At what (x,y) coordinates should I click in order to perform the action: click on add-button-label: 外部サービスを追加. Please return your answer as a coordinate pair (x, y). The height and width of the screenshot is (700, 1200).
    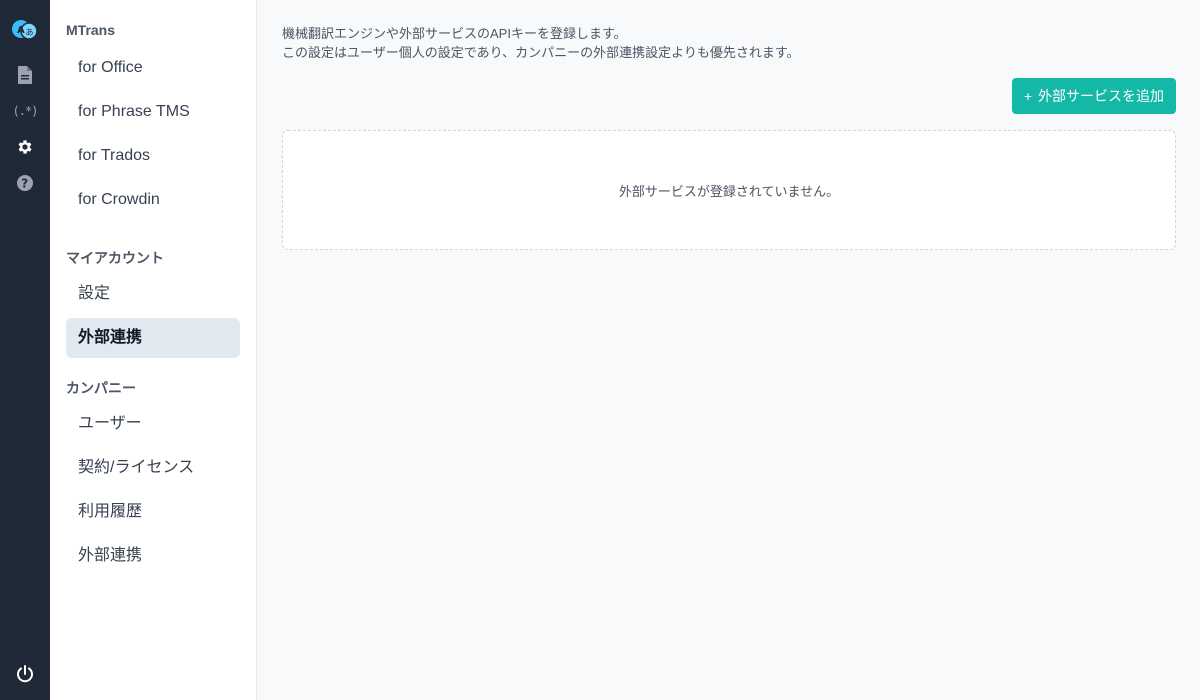
    Looking at the image, I should click on (1101, 96).